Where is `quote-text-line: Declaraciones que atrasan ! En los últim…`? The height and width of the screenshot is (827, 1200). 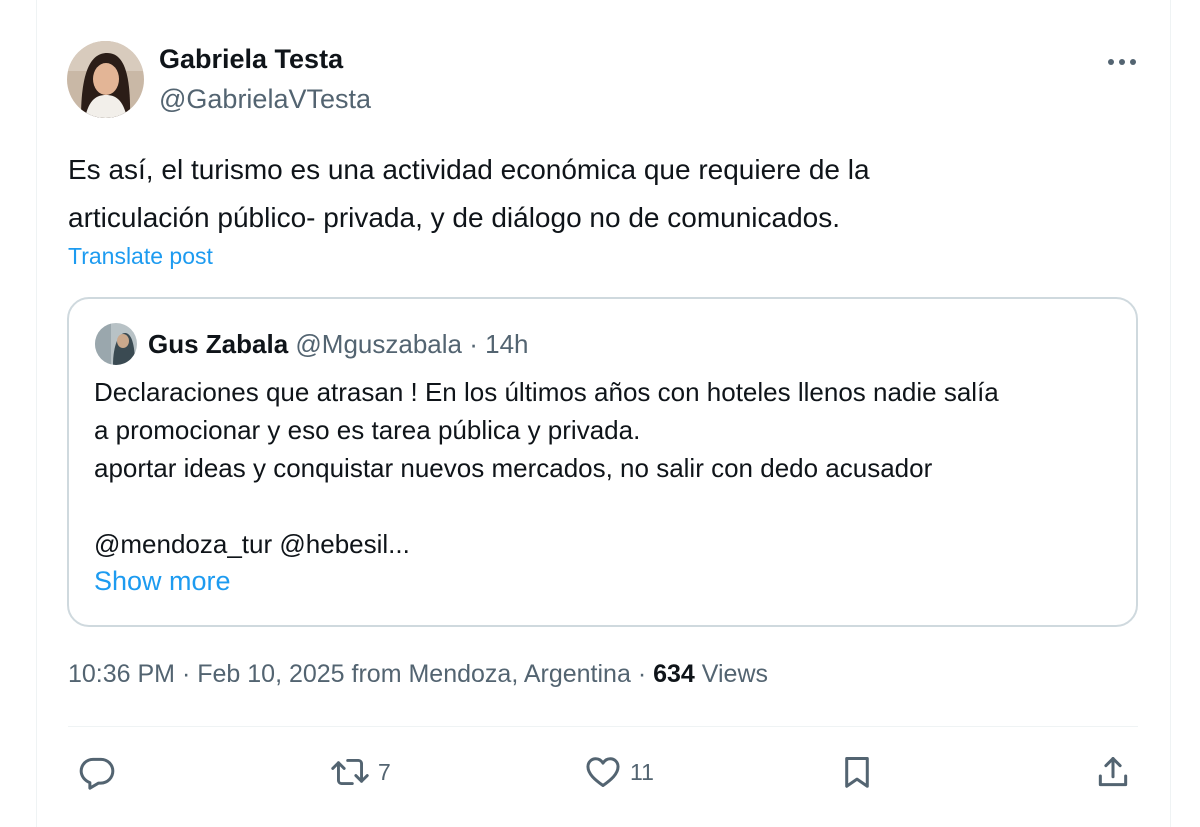
quote-text-line: Declaraciones que atrasan ! En los últim… is located at coordinates (546, 392).